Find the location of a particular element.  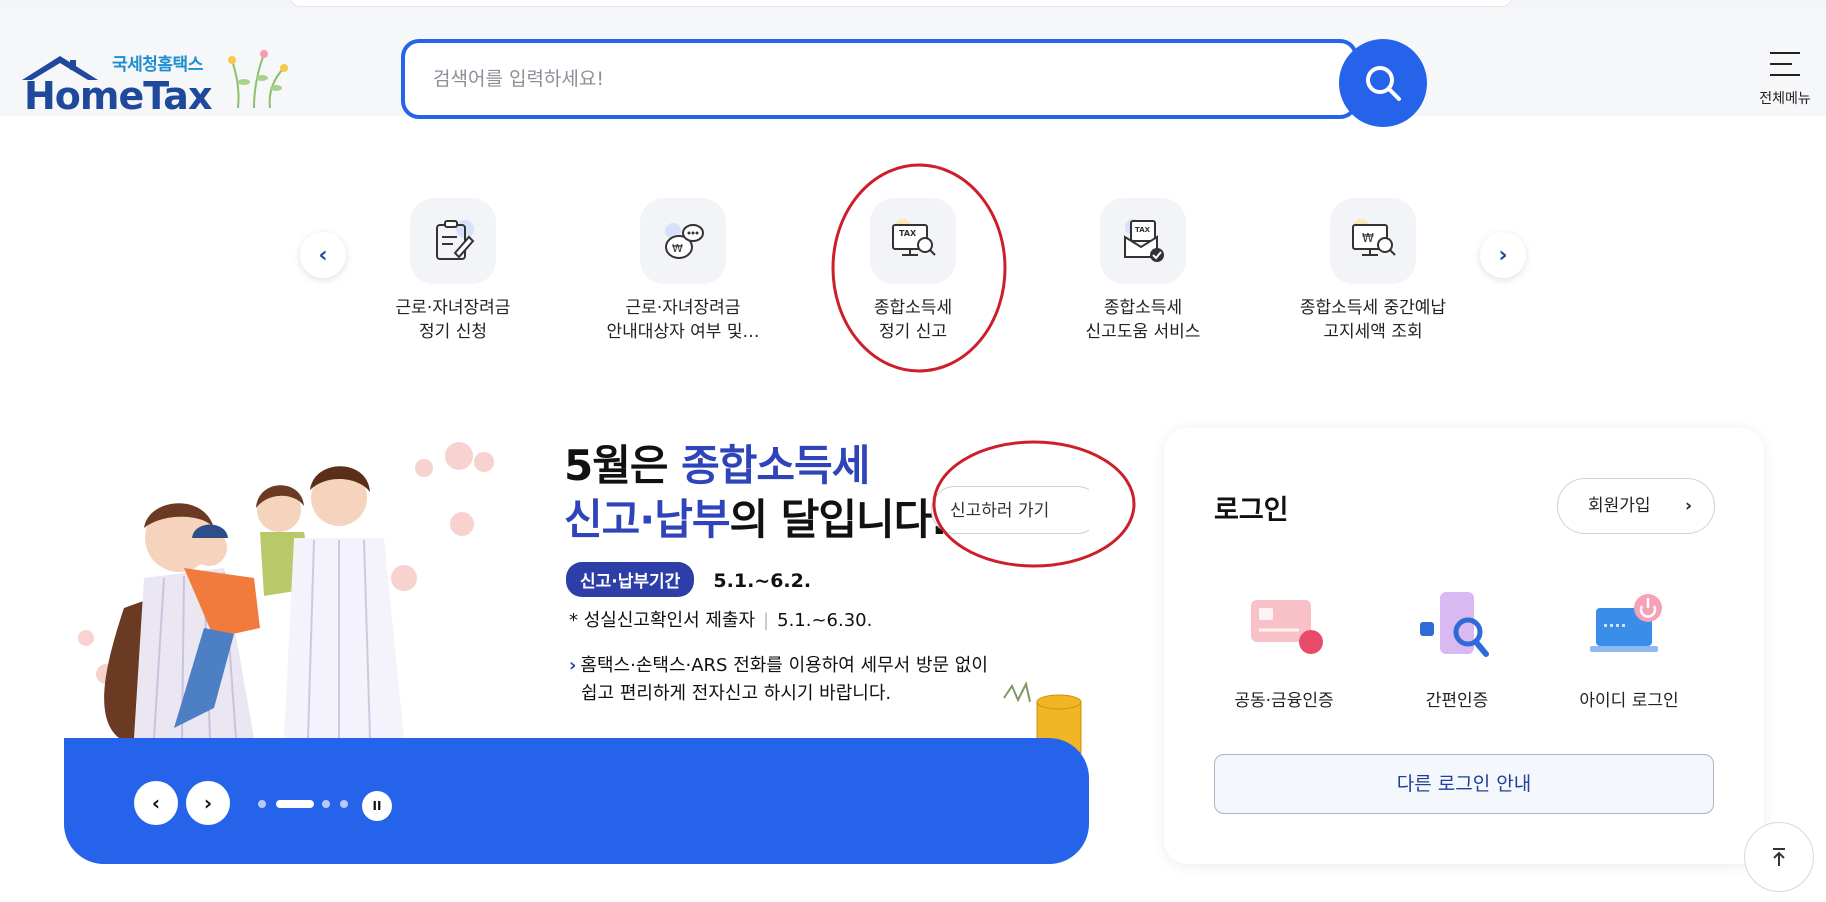

filing-period: 신고·납부기간 5.1.~6.2. is located at coordinates (688, 579).